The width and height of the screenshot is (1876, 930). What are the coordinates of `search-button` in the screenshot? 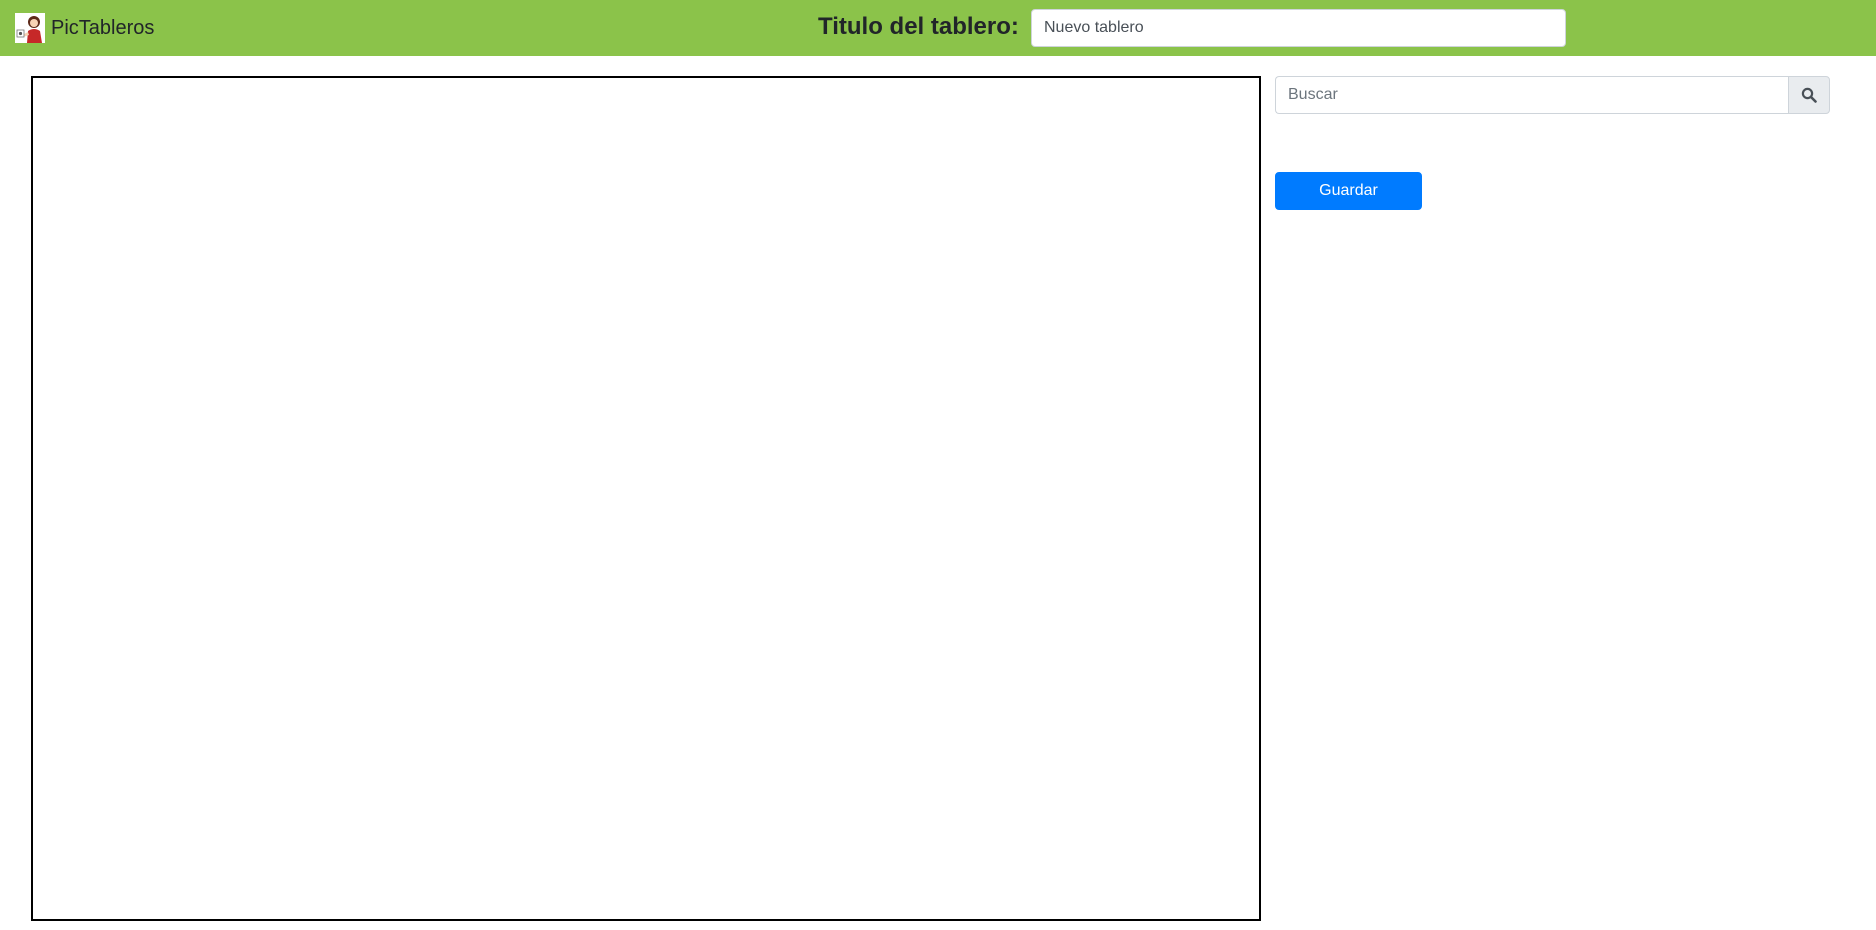 It's located at (1809, 95).